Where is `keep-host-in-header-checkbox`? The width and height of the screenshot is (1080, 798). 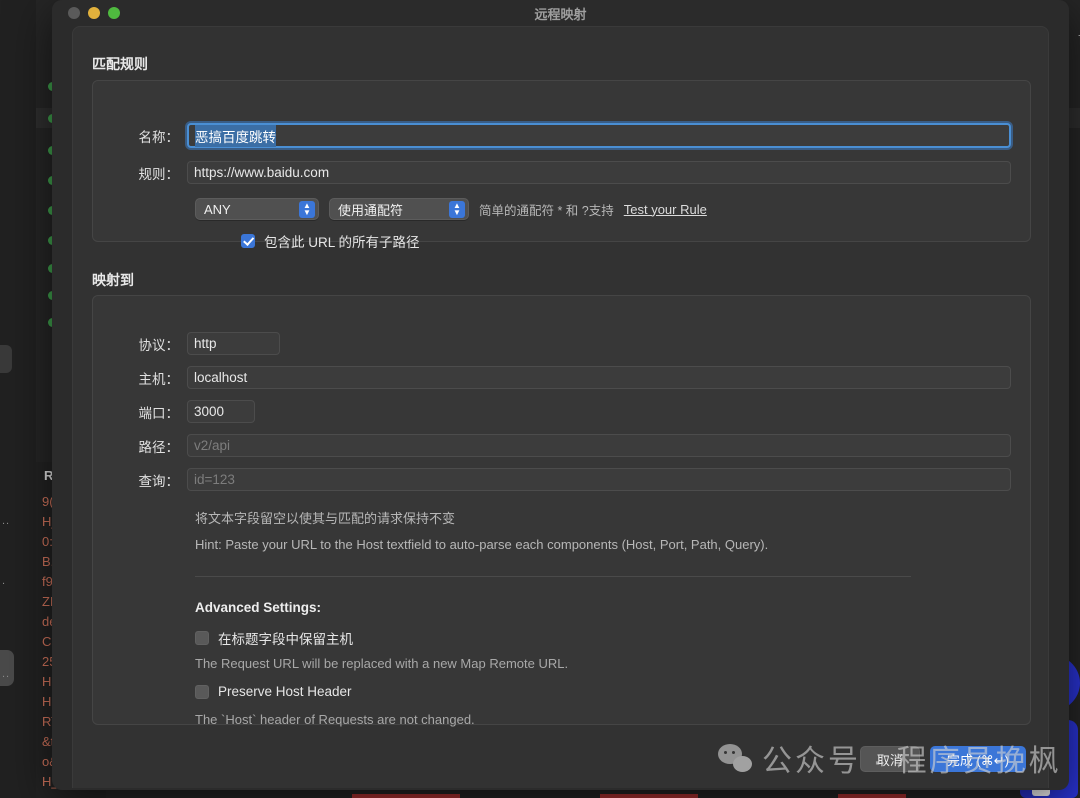 keep-host-in-header-checkbox is located at coordinates (202, 638).